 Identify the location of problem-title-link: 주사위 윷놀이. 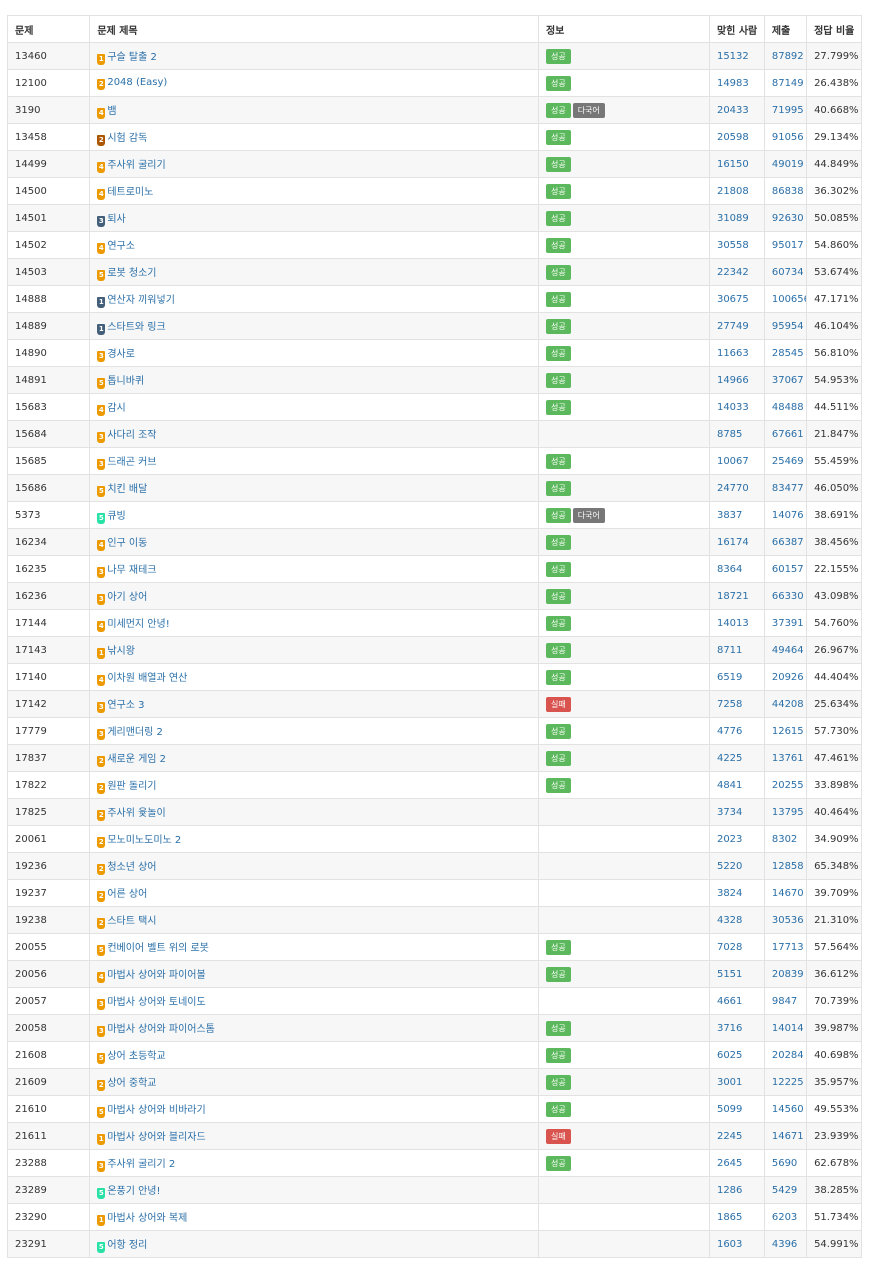
(136, 813).